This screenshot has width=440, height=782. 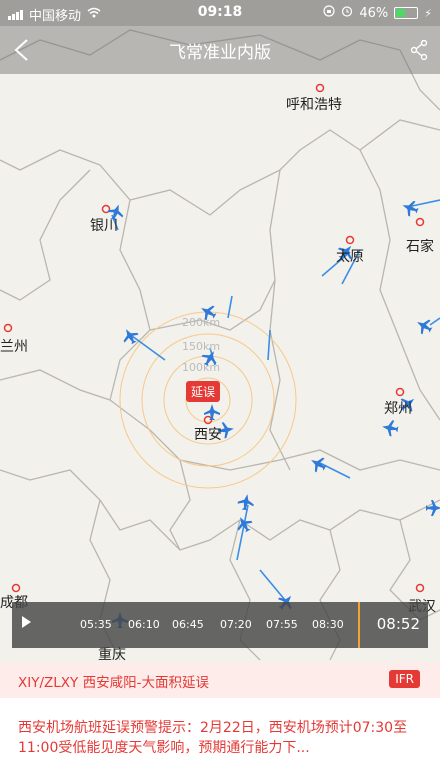 What do you see at coordinates (220, 13) in the screenshot?
I see `status-bar: 中国移动 09:18 46% ⚡` at bounding box center [220, 13].